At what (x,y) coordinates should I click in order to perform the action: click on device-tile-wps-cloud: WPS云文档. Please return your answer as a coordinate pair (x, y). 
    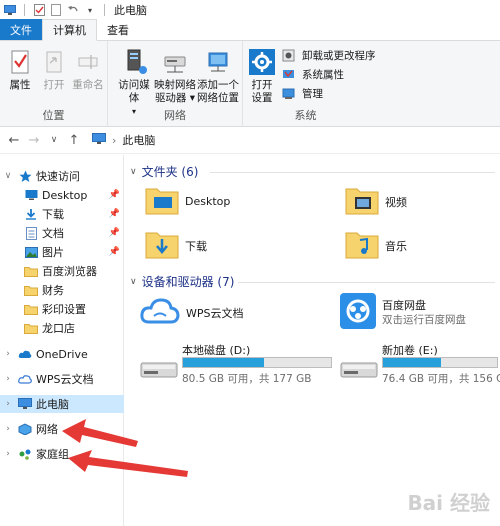
    Looking at the image, I should click on (192, 312).